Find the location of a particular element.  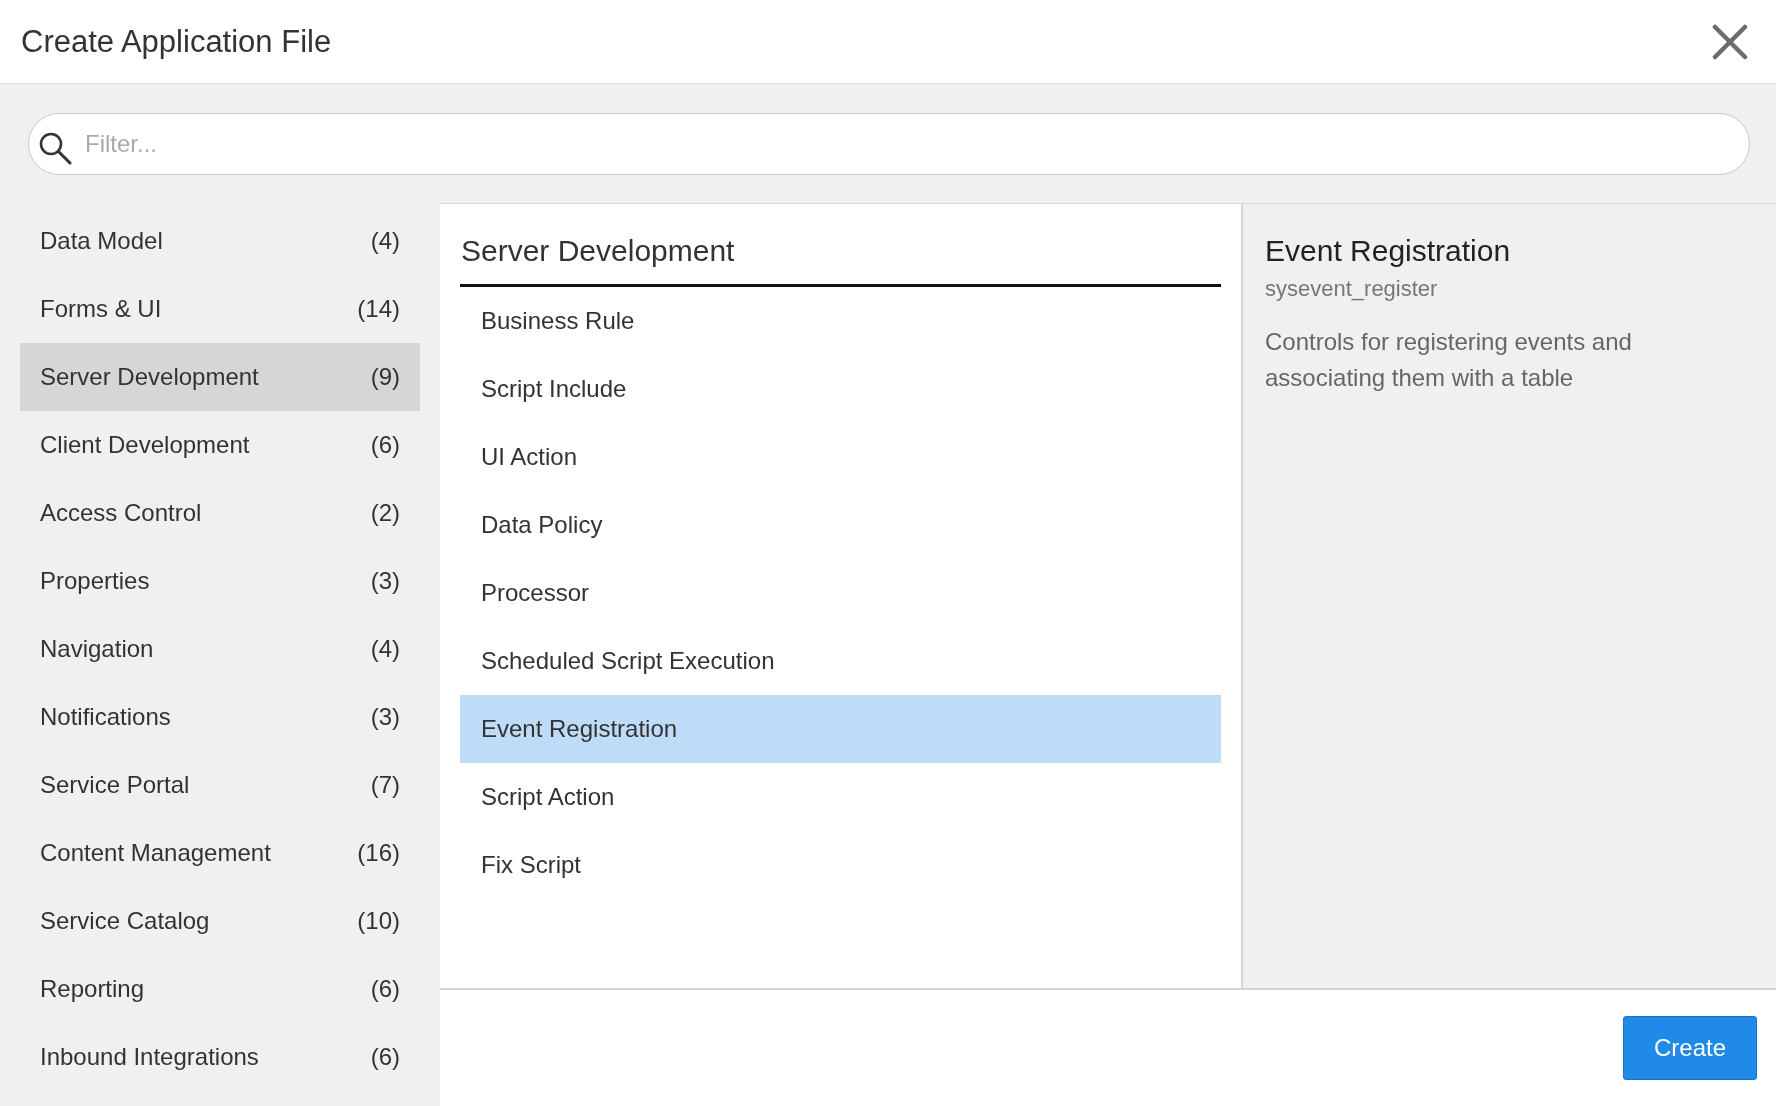

file-type-item: UI Action is located at coordinates (840, 457).